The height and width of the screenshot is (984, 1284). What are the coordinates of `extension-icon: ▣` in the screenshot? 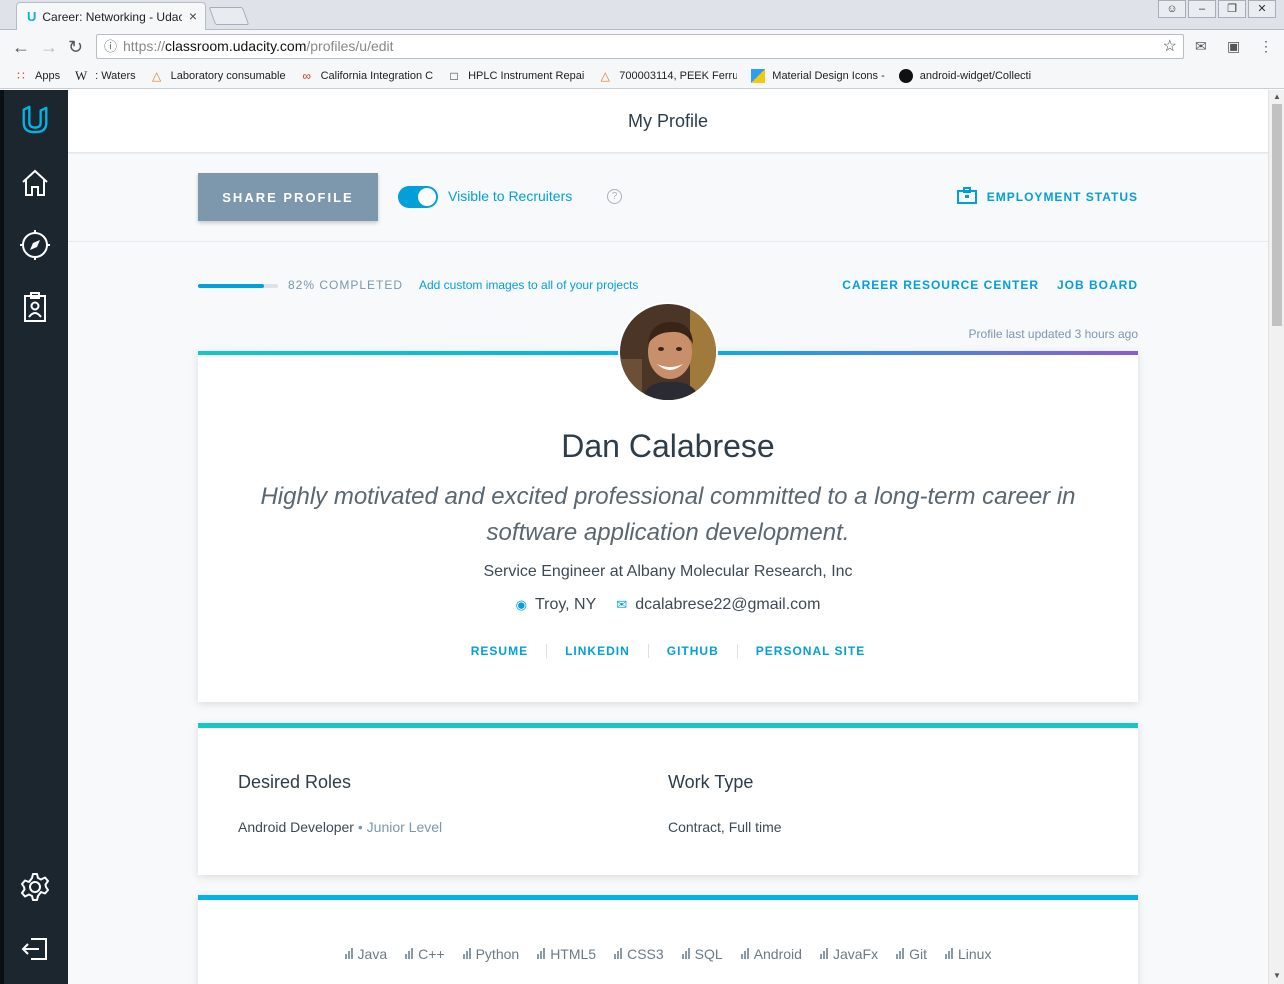 It's located at (1235, 46).